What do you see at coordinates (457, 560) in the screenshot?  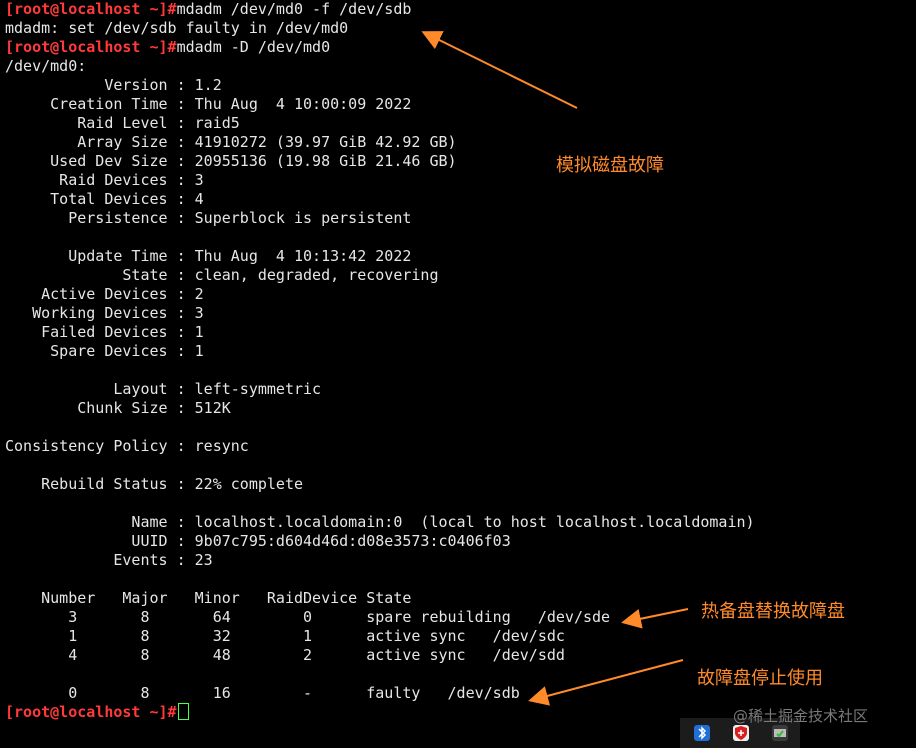 I see `terminal-line: Events : 23` at bounding box center [457, 560].